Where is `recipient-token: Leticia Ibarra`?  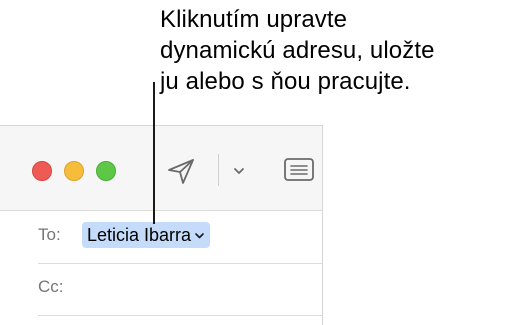 recipient-token: Leticia Ibarra is located at coordinates (146, 235).